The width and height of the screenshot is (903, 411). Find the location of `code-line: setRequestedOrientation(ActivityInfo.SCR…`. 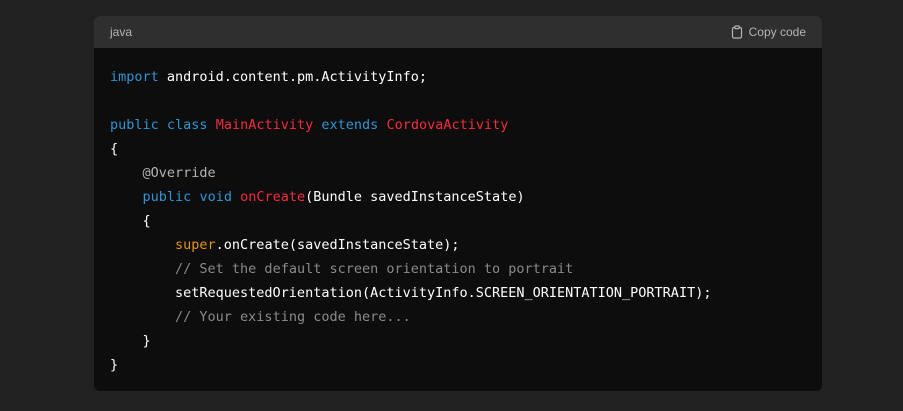

code-line: setRequestedOrientation(ActivityInfo.SCR… is located at coordinates (458, 293).